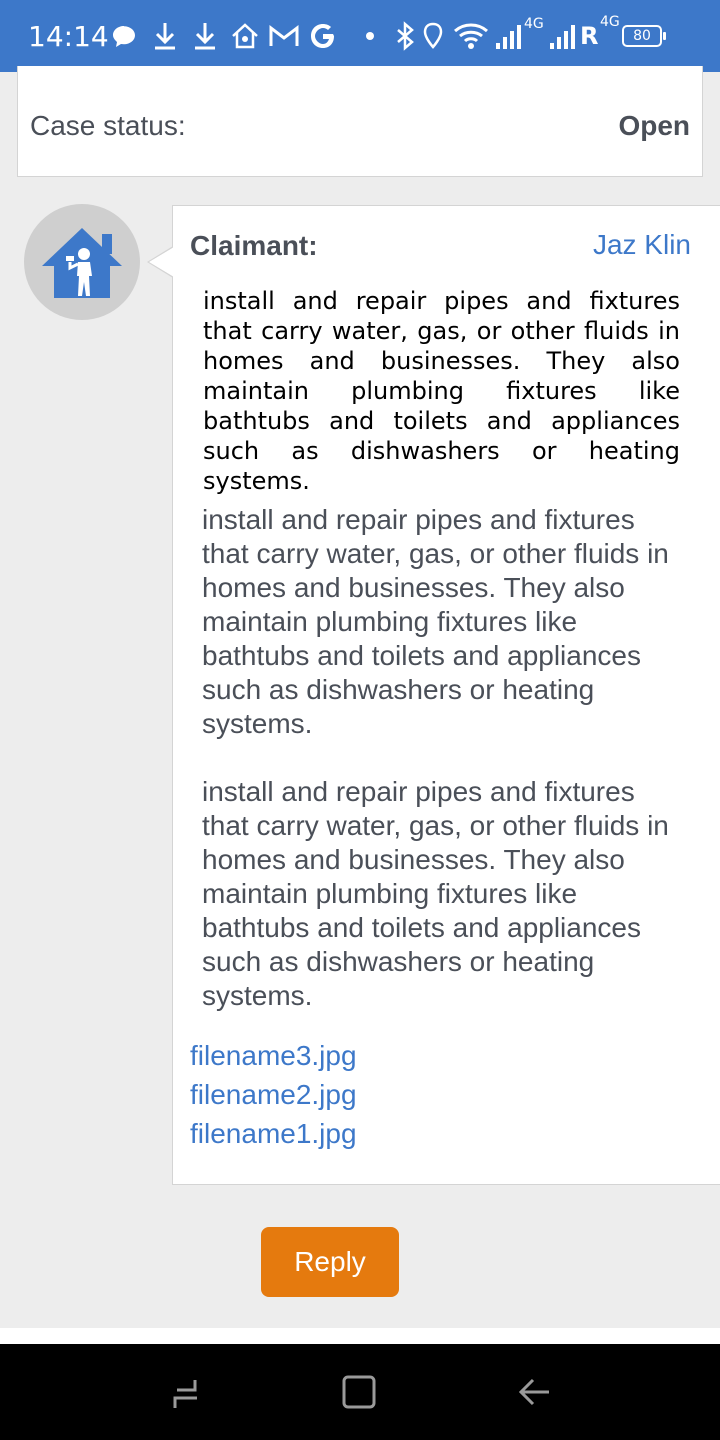  I want to click on case-status-label: Case status:, so click(108, 125).